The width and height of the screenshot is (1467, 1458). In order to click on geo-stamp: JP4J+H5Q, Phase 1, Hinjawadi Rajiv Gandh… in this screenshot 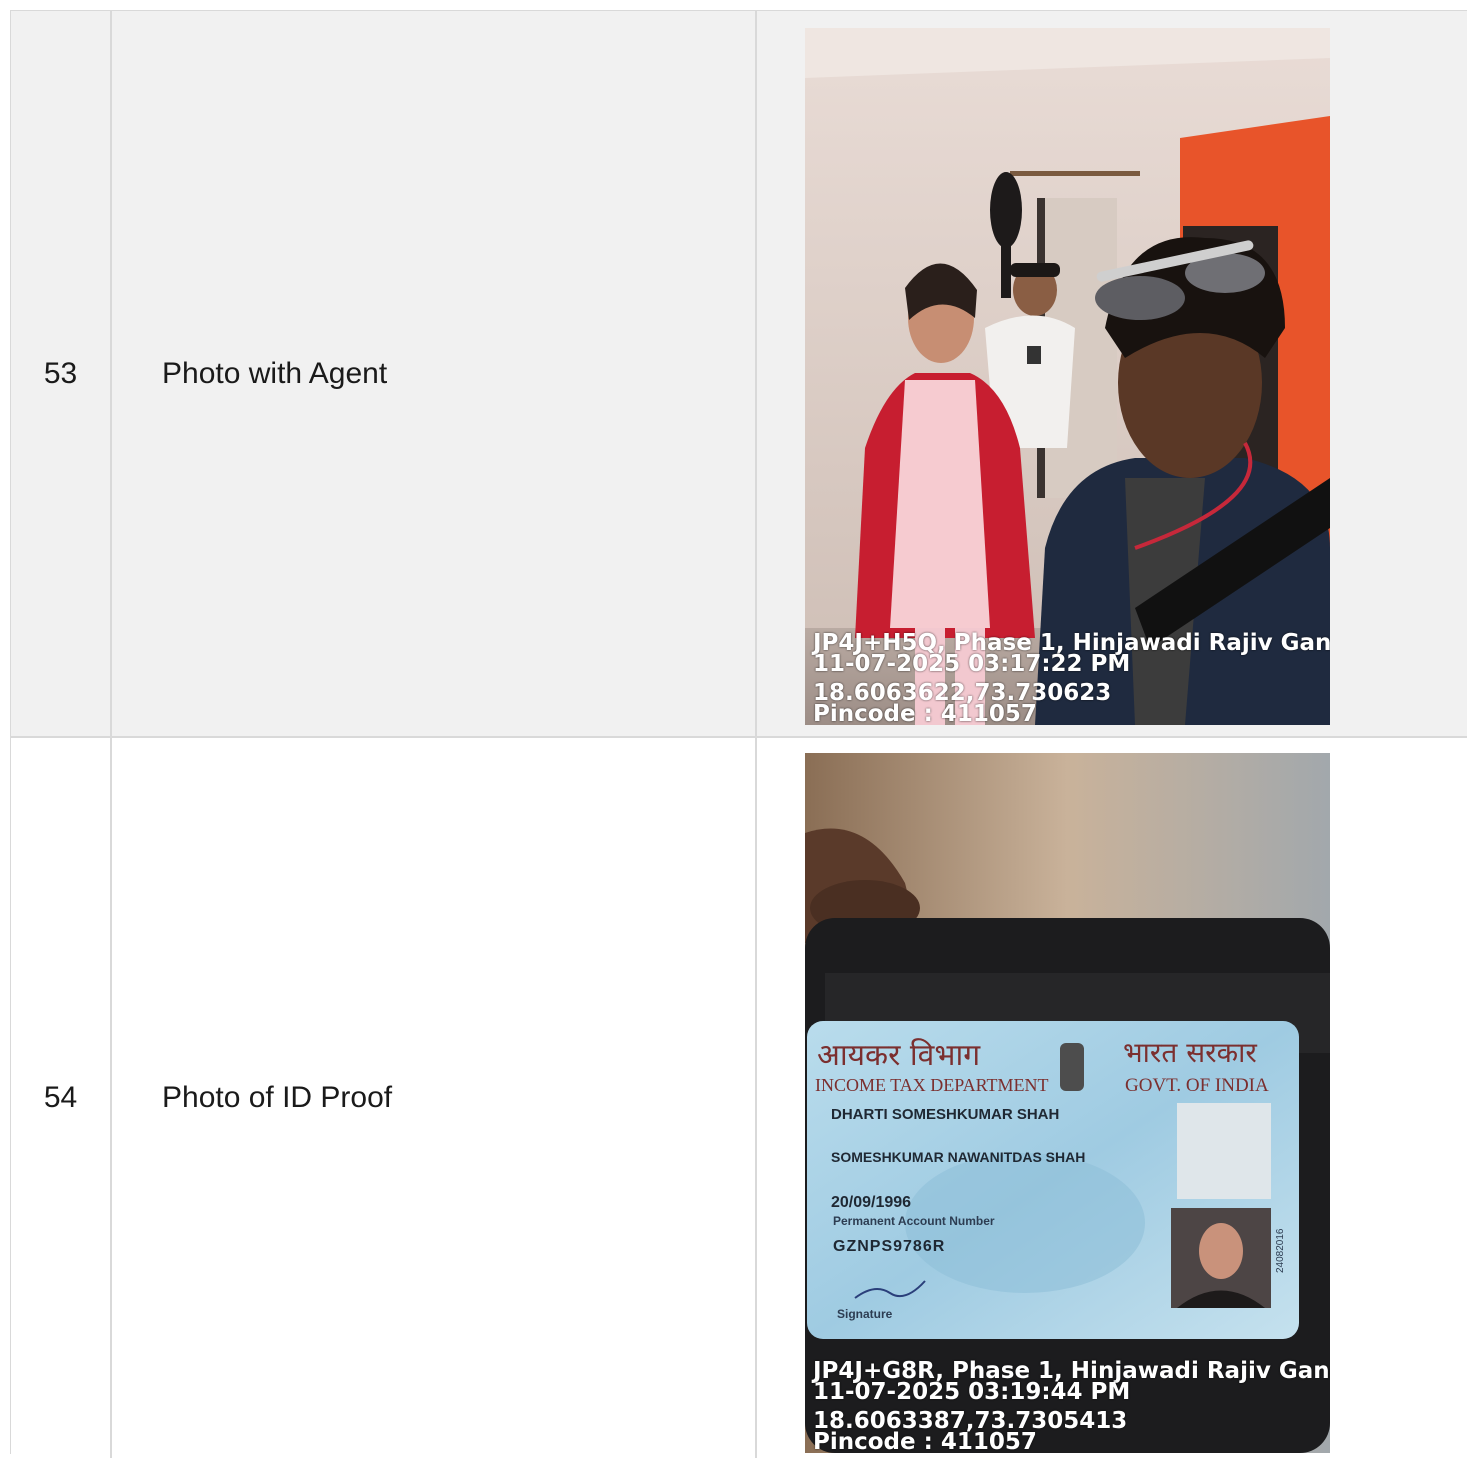, I will do `click(1071, 679)`.